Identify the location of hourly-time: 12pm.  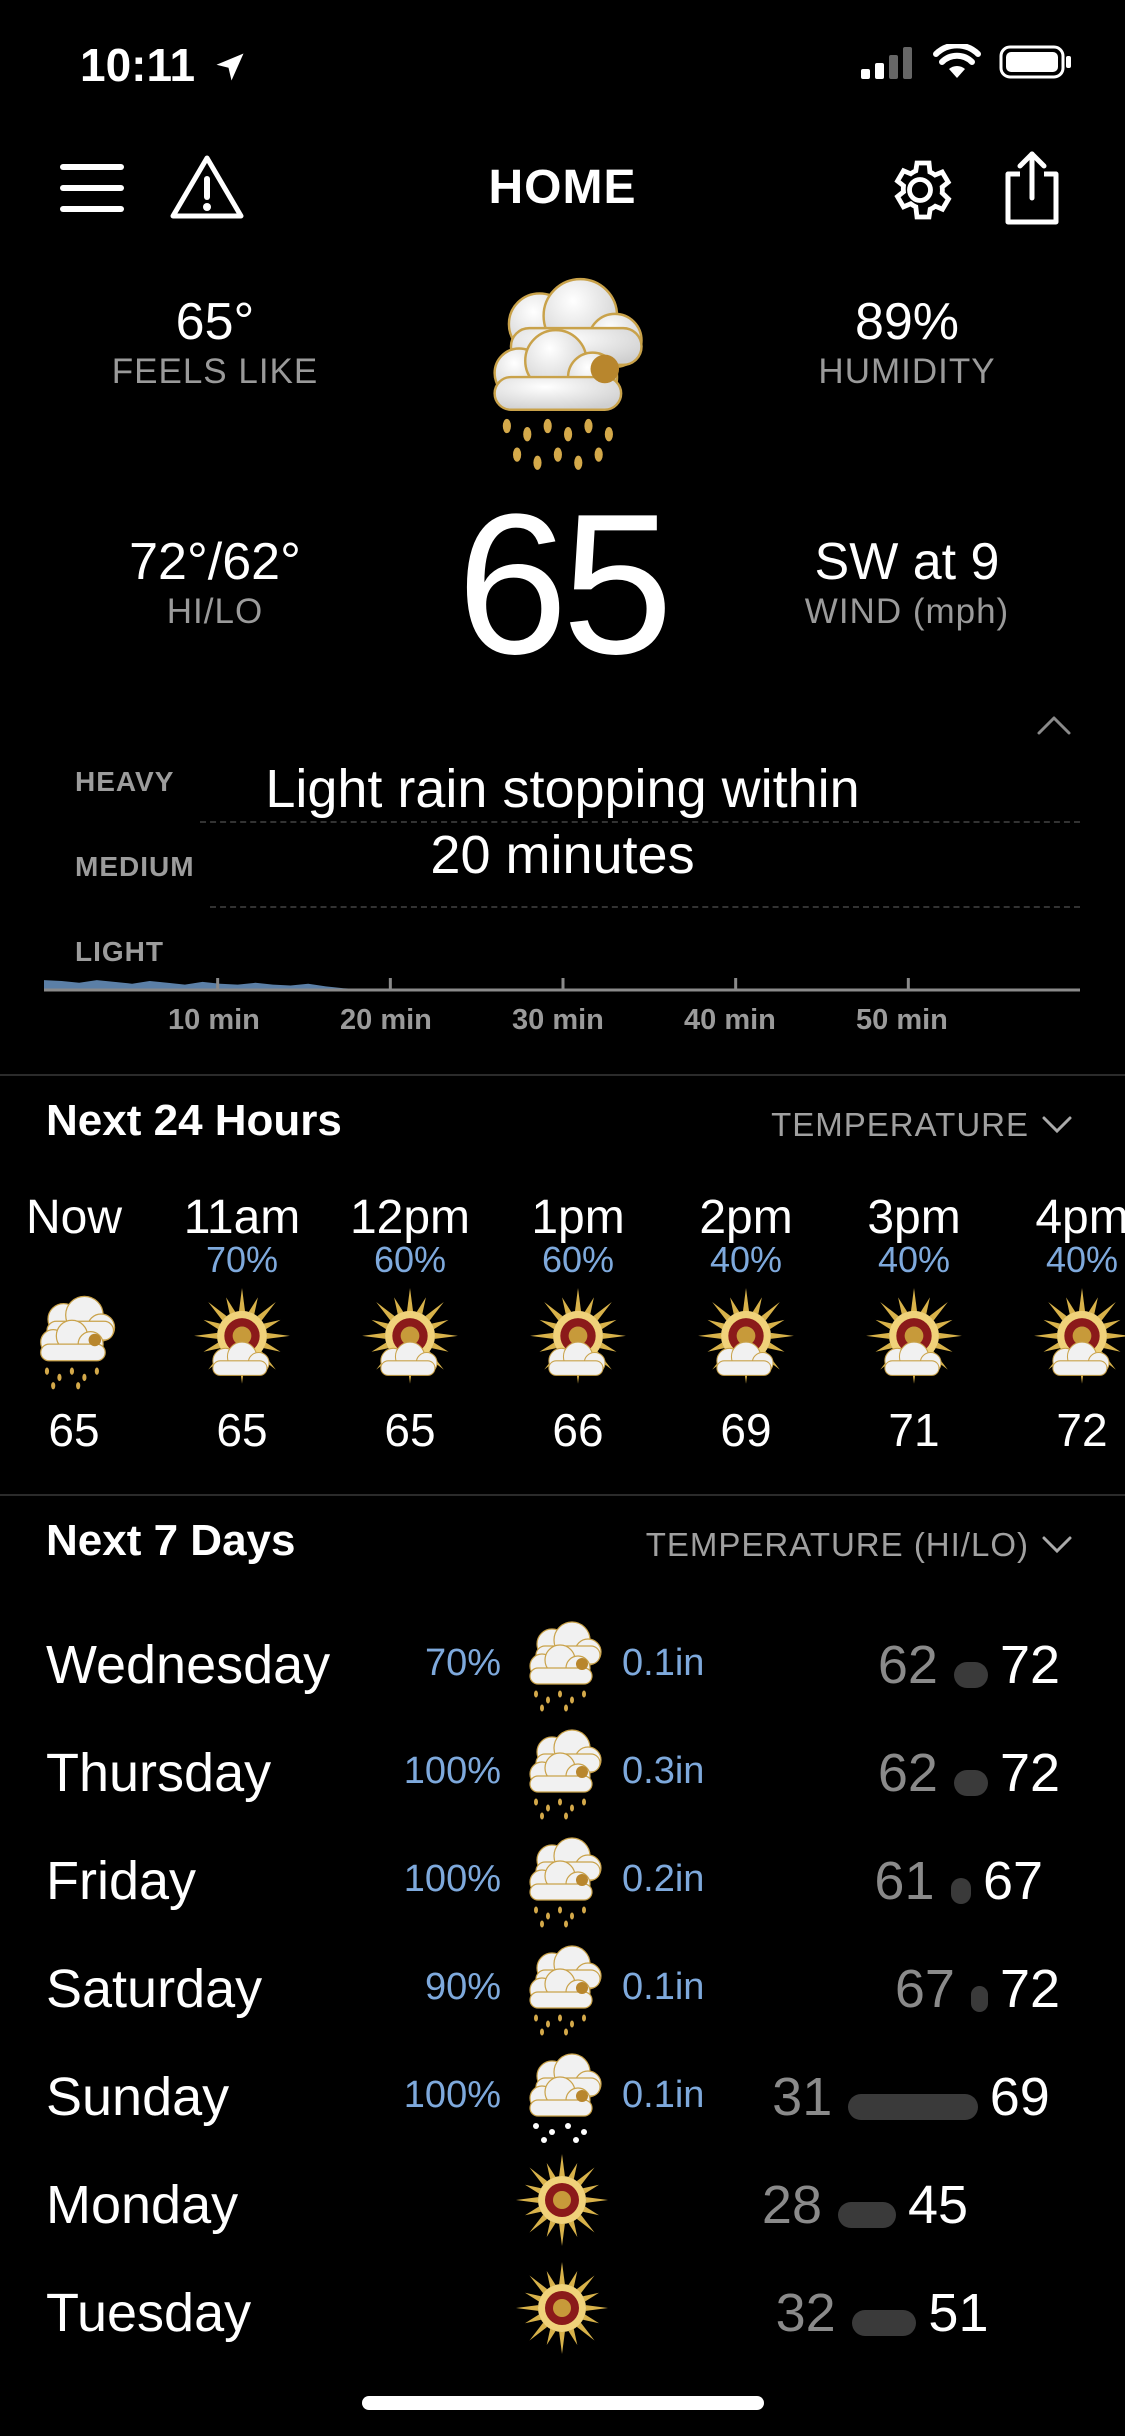
(410, 1217).